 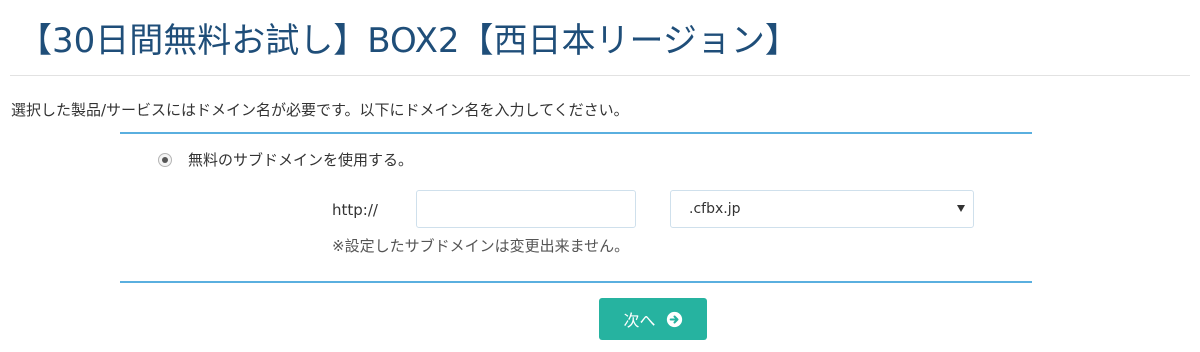 What do you see at coordinates (674, 319) in the screenshot?
I see `arrow-circle-right-icon` at bounding box center [674, 319].